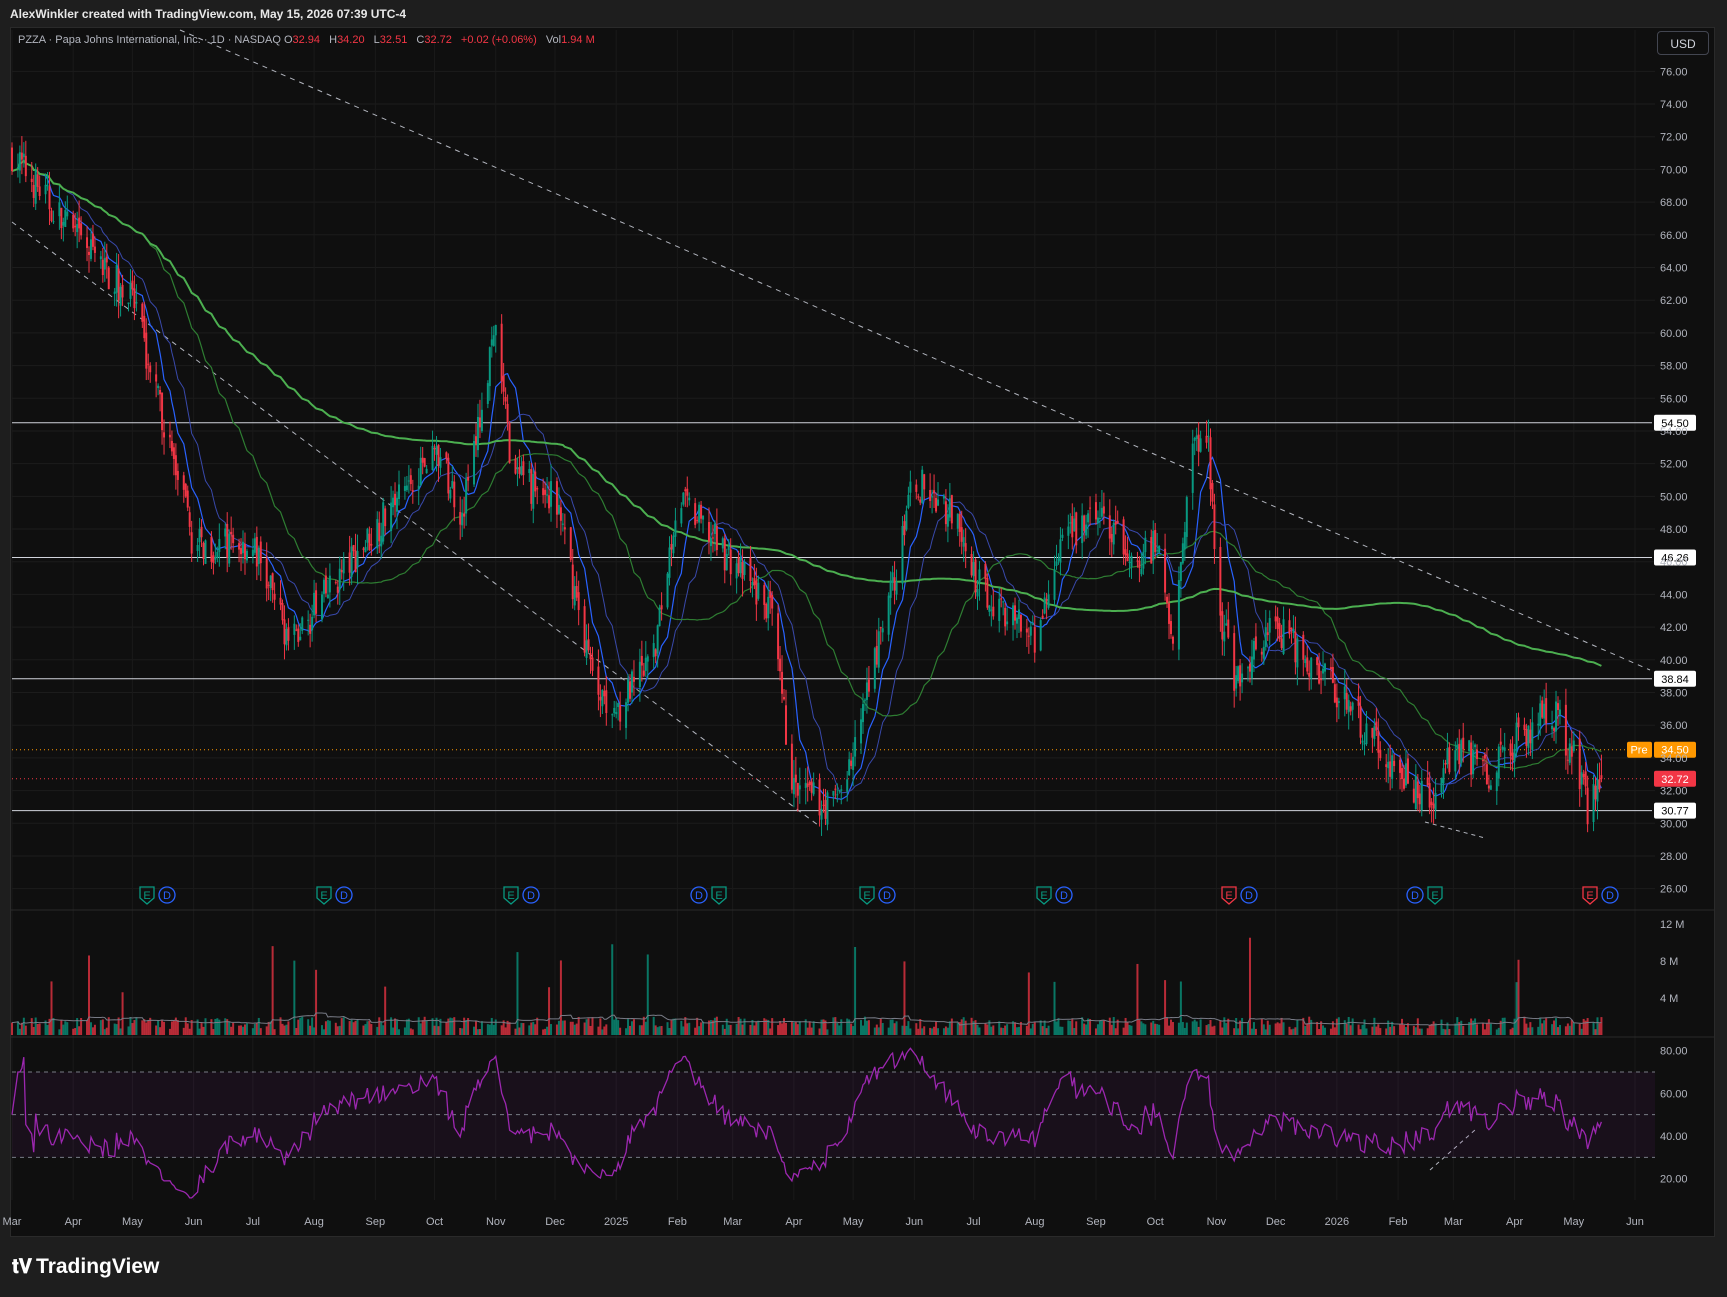 The image size is (1727, 1297). I want to click on time-axis-label: Mar, so click(732, 1222).